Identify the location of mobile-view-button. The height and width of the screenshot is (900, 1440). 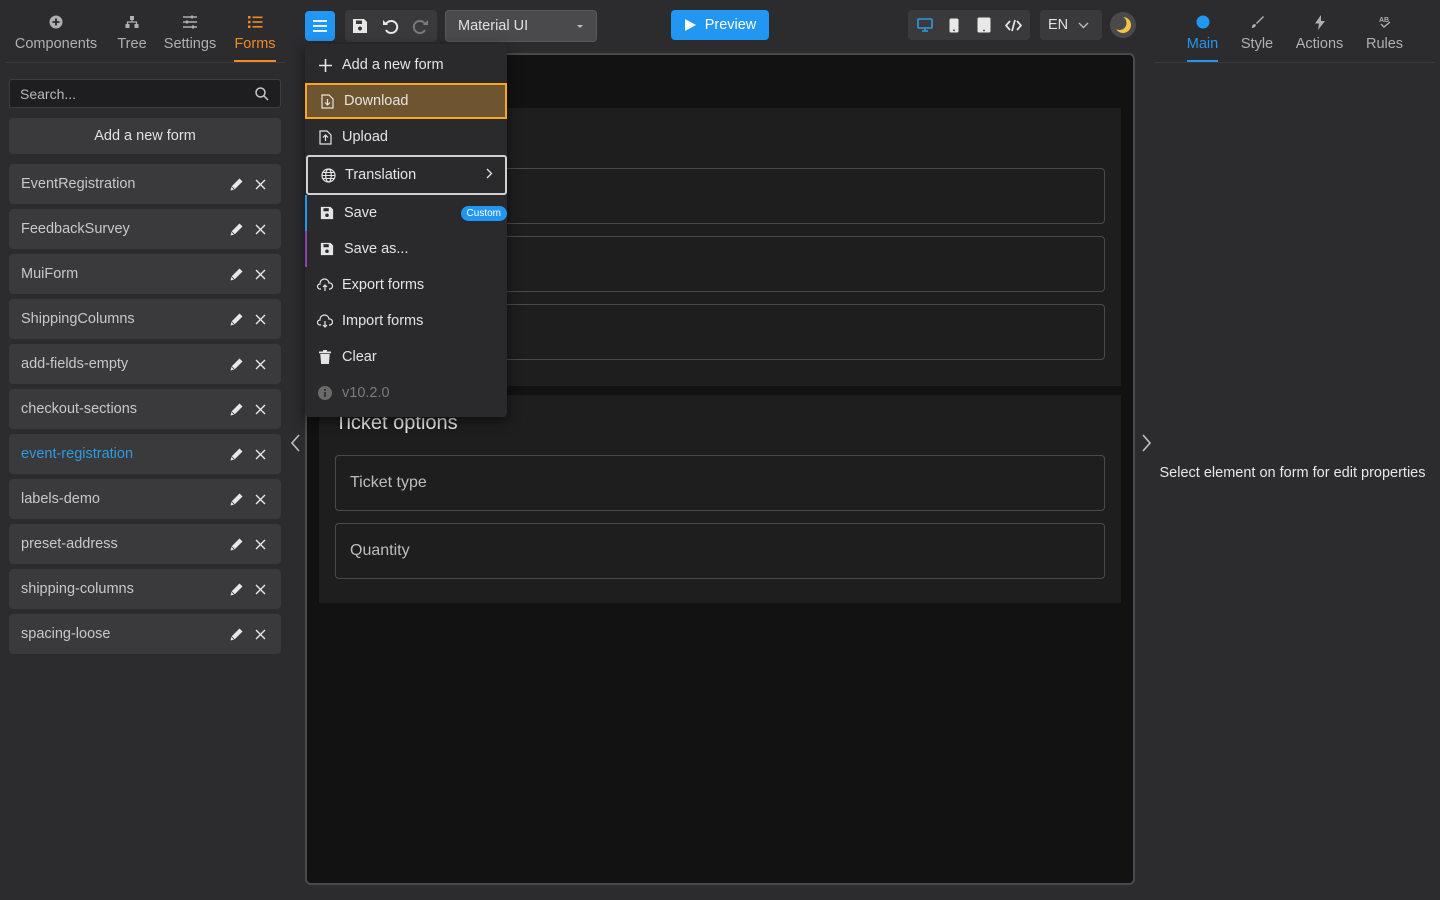
(955, 25).